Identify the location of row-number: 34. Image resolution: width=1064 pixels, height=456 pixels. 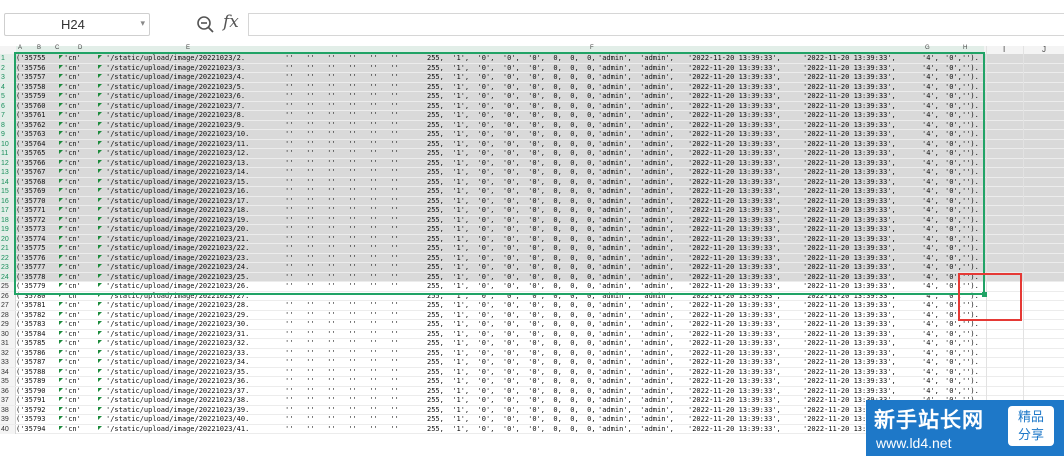
(8, 372).